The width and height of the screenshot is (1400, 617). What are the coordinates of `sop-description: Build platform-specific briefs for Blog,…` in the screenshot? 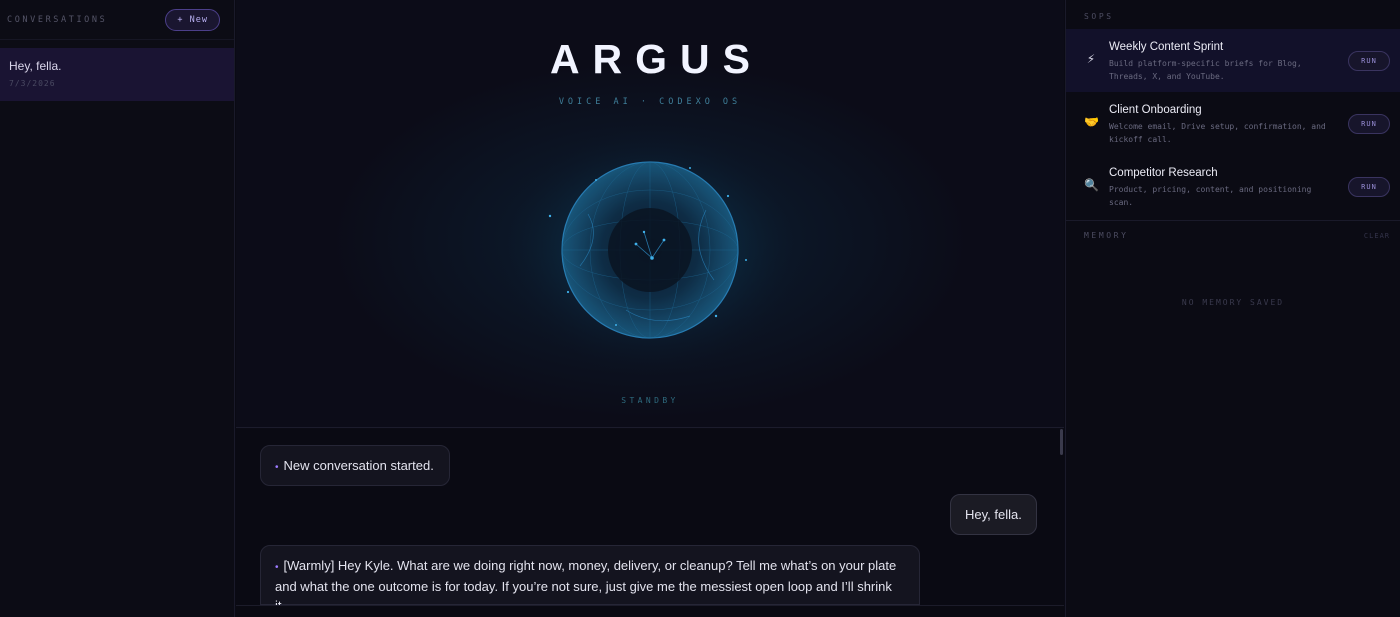 It's located at (1205, 70).